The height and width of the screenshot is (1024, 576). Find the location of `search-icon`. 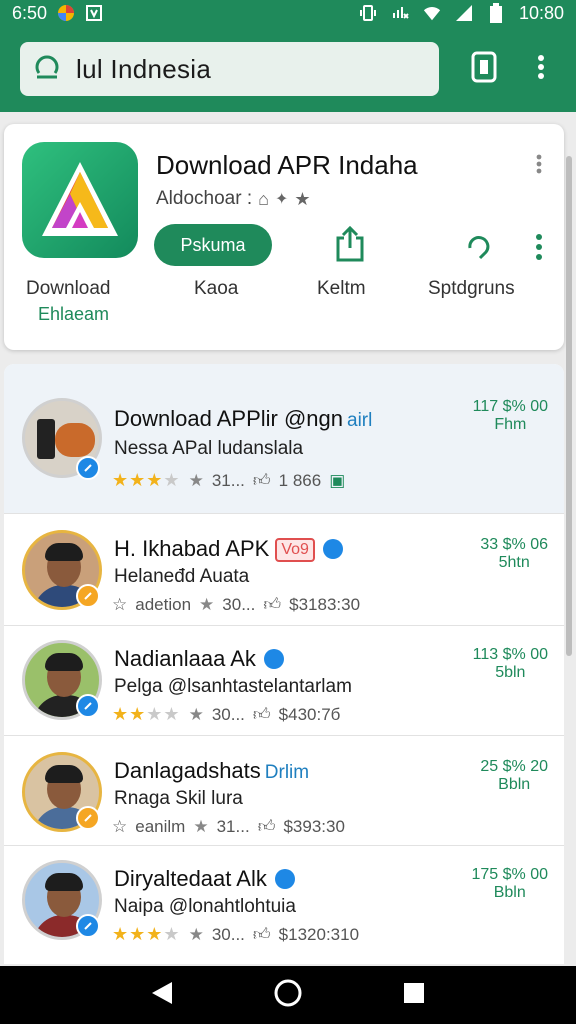

search-icon is located at coordinates (47, 69).